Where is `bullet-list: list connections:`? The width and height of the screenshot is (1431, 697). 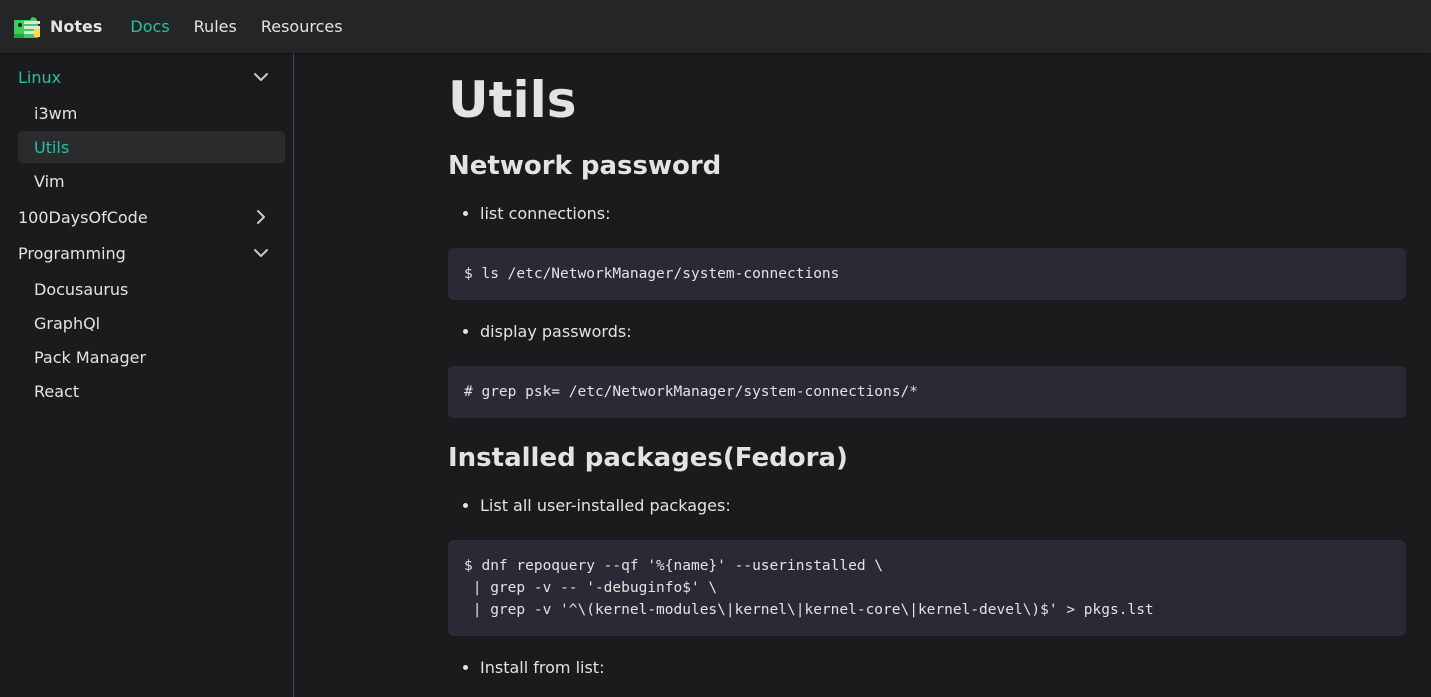 bullet-list: list connections: is located at coordinates (927, 214).